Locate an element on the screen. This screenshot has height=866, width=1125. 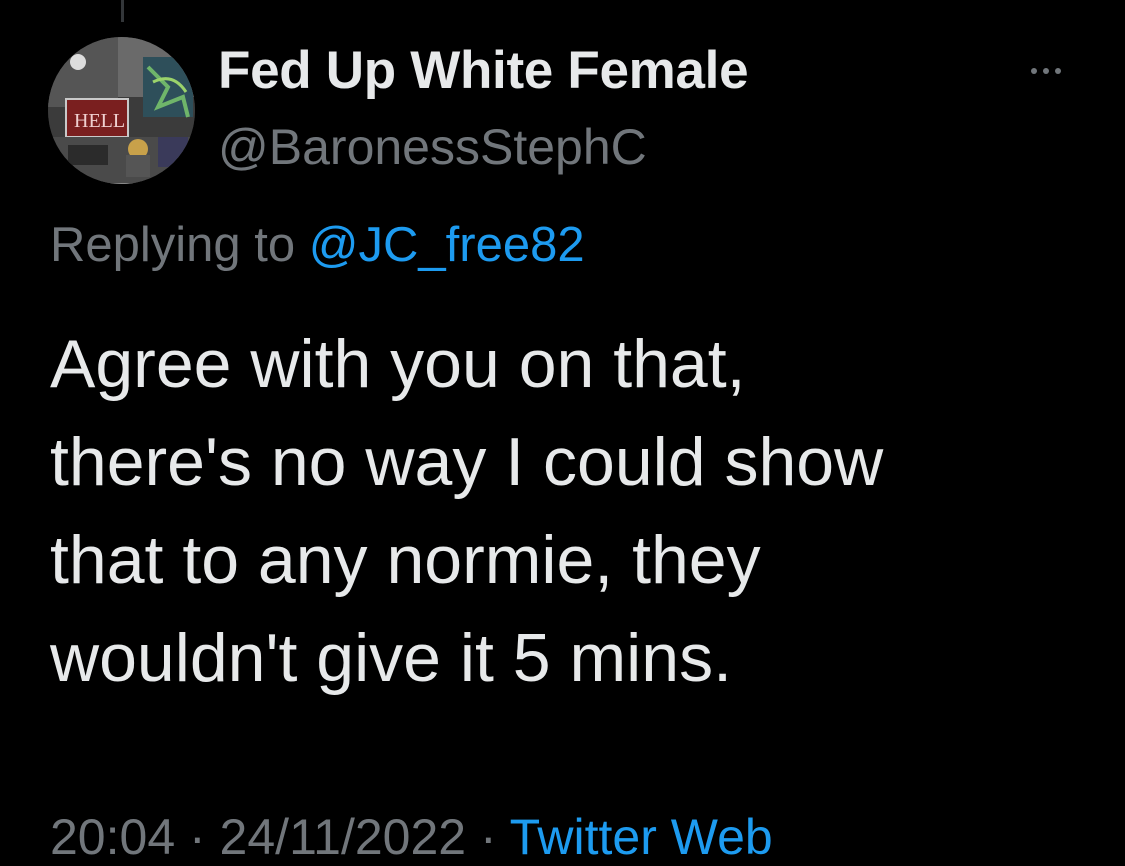
avatar-illustration: HELL is located at coordinates (121, 110).